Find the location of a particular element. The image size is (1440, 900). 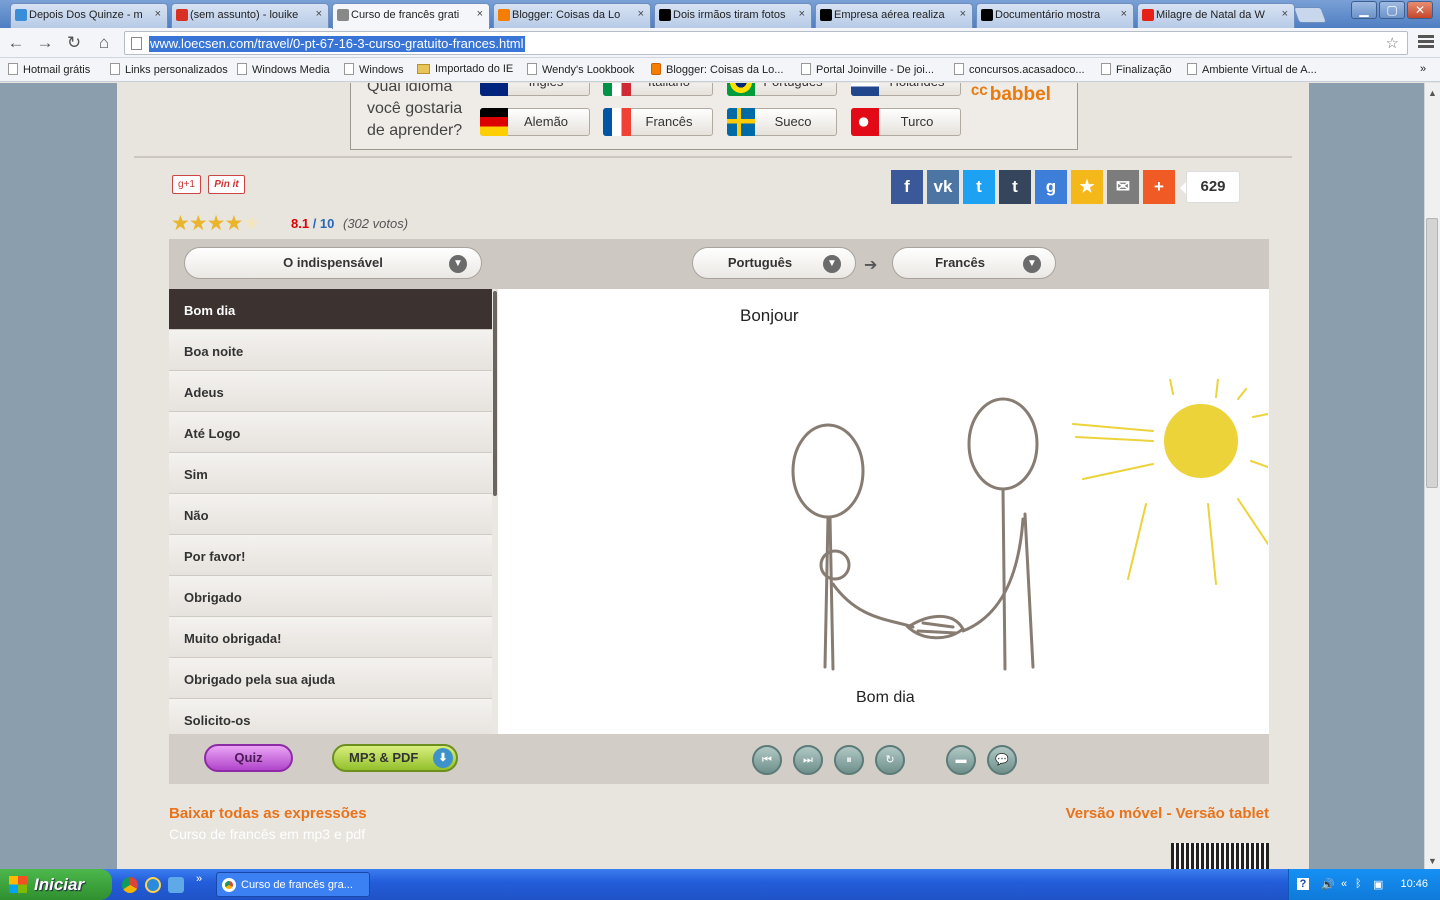

language-button-tr: Turco is located at coordinates (906, 122).